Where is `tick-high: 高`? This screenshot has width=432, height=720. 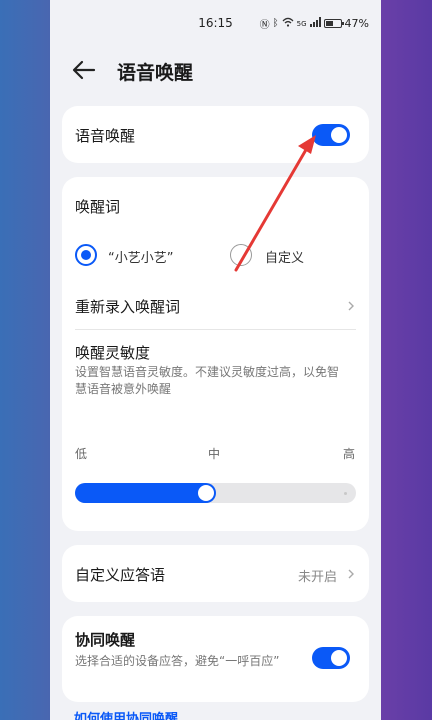 tick-high: 高 is located at coordinates (349, 454).